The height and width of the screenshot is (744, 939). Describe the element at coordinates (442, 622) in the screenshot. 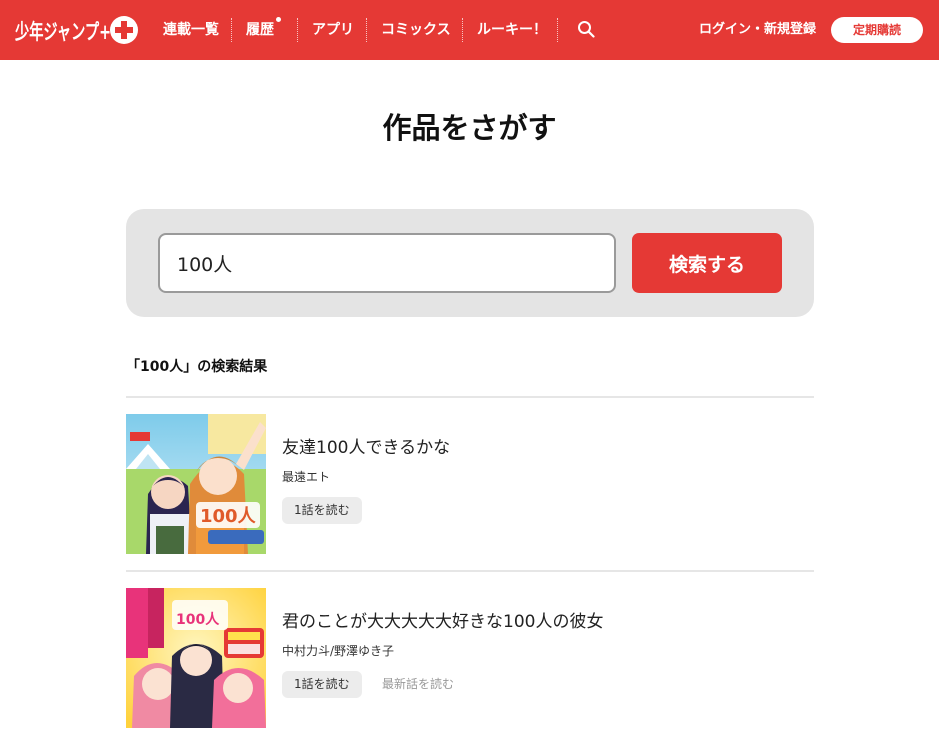

I see `result-title: 君のことが大大大大大好きな100人の彼女` at that location.